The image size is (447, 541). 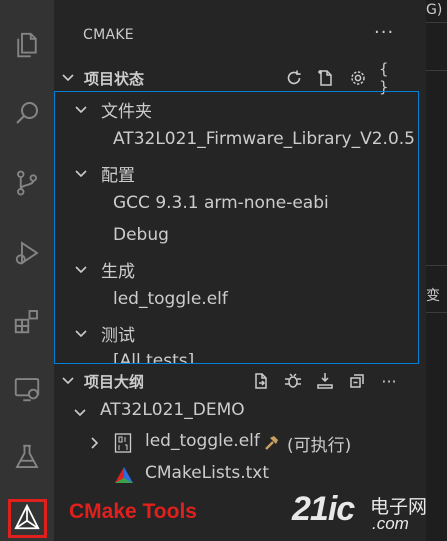 What do you see at coordinates (27, 321) in the screenshot?
I see `extensions-icon` at bounding box center [27, 321].